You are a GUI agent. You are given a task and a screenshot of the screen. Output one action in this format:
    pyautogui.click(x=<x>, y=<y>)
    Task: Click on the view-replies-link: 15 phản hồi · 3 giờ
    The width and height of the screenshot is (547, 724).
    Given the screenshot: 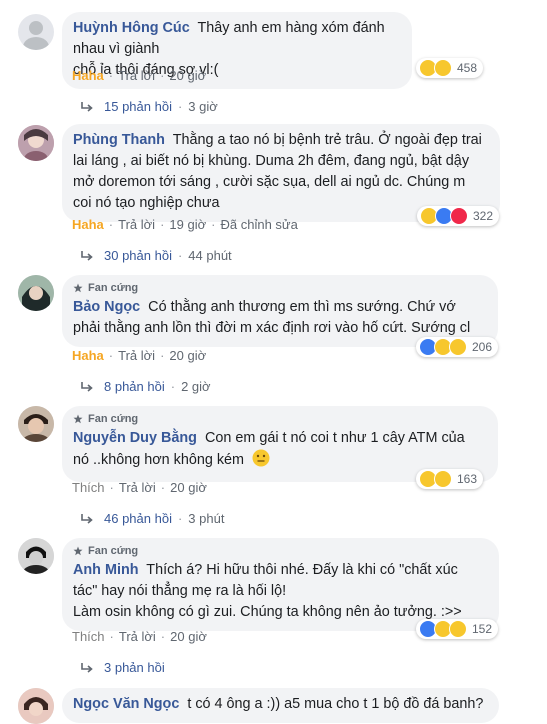 What is the action you would take?
    pyautogui.click(x=149, y=106)
    